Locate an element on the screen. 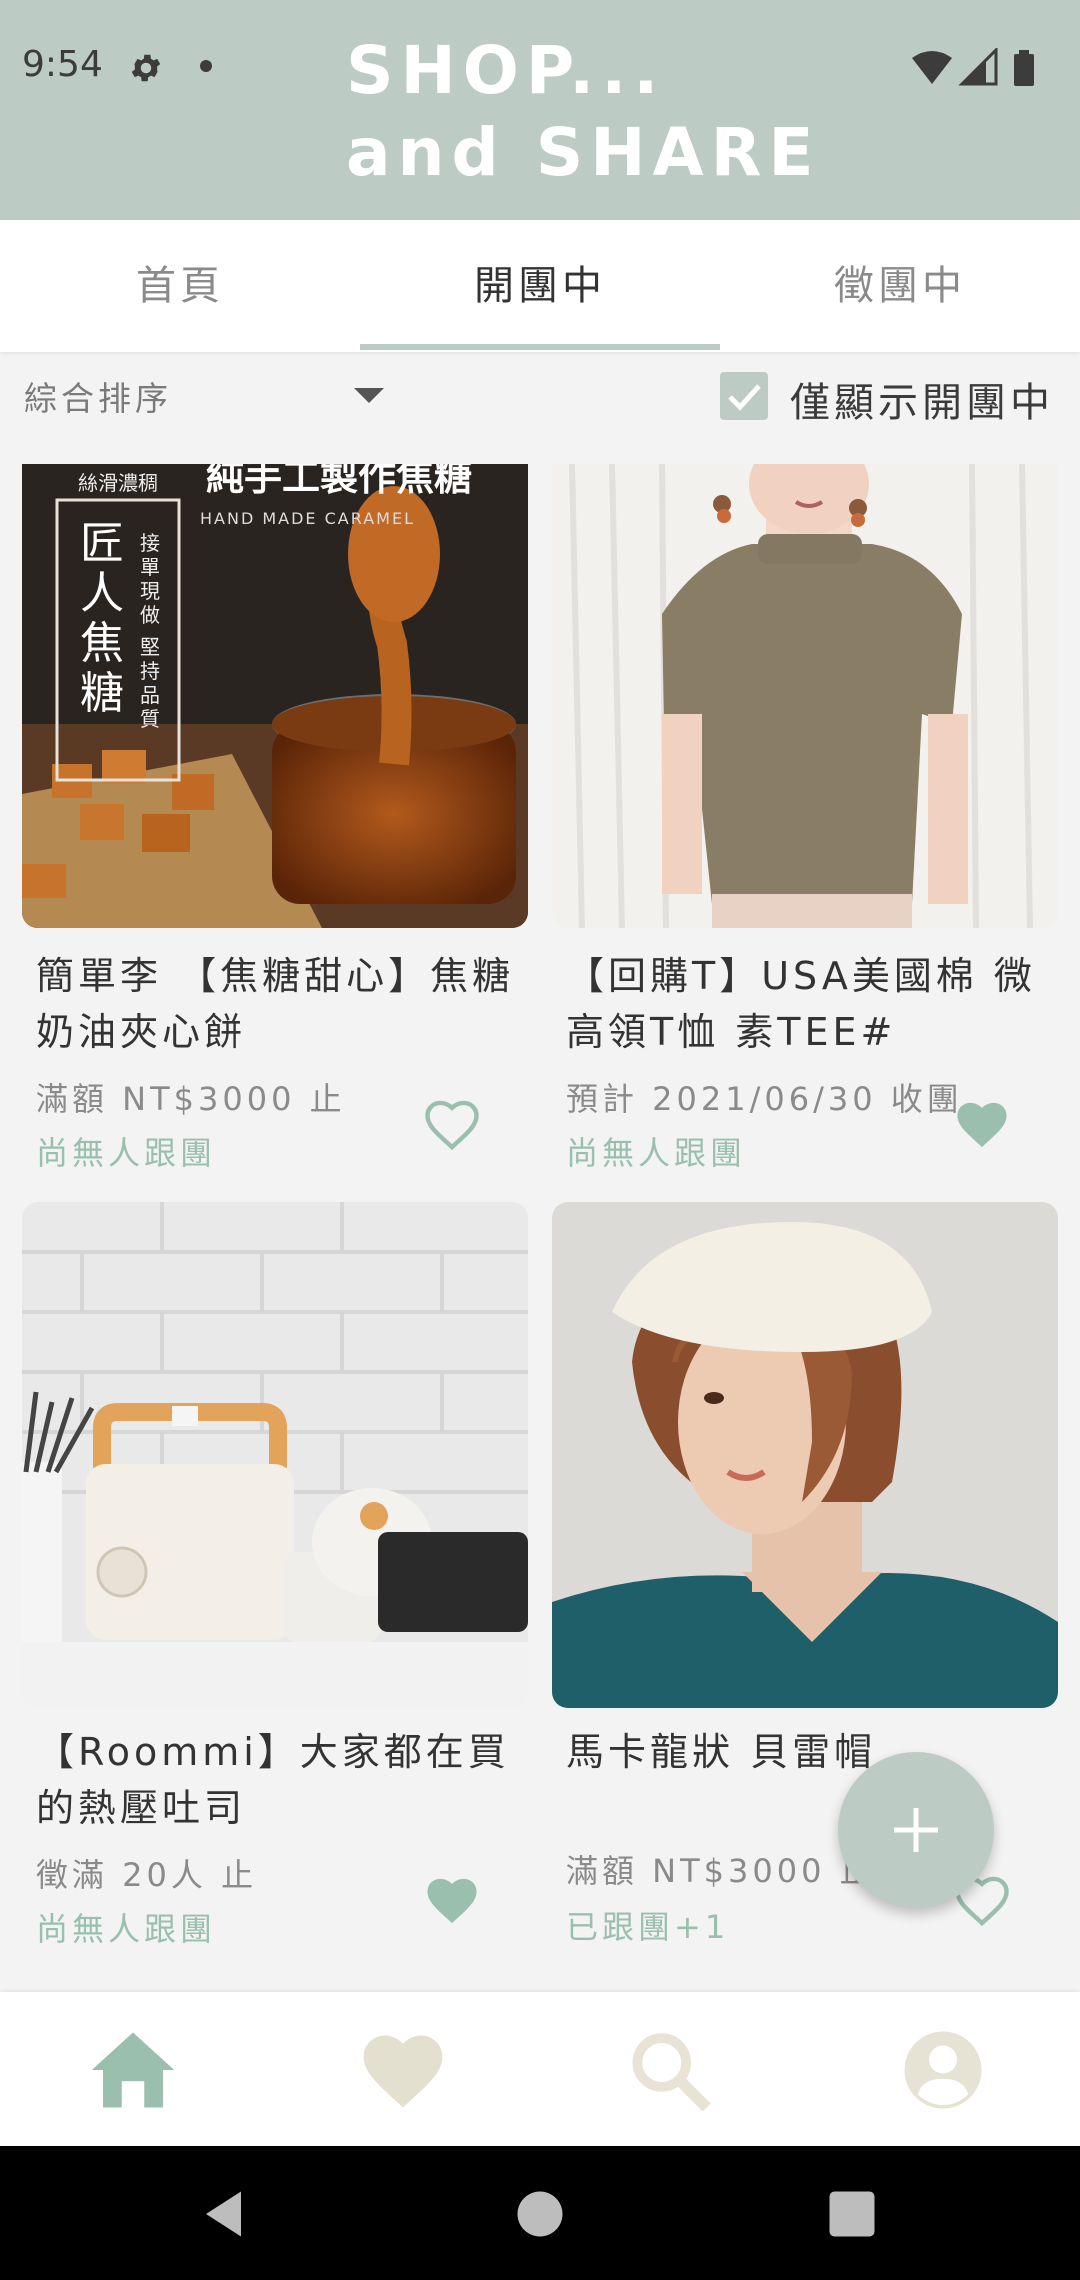 This screenshot has width=1080, height=2280. tab-seeking-groups: 徵團中 is located at coordinates (900, 286).